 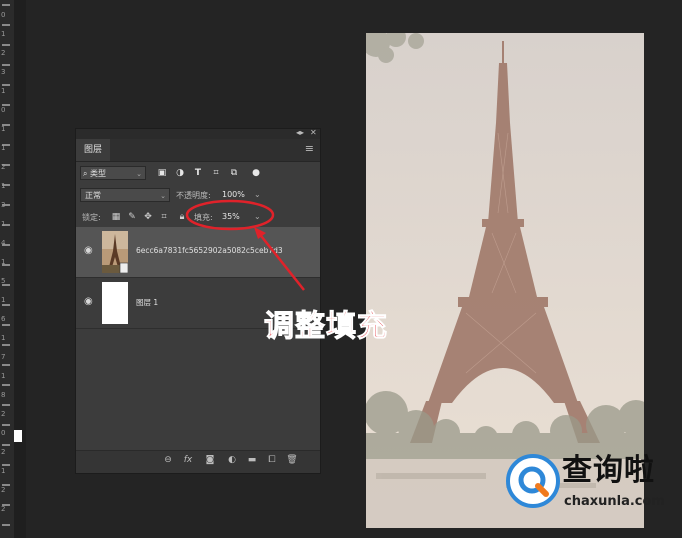 I want to click on callout-arrow-line, so click(x=281, y=261).